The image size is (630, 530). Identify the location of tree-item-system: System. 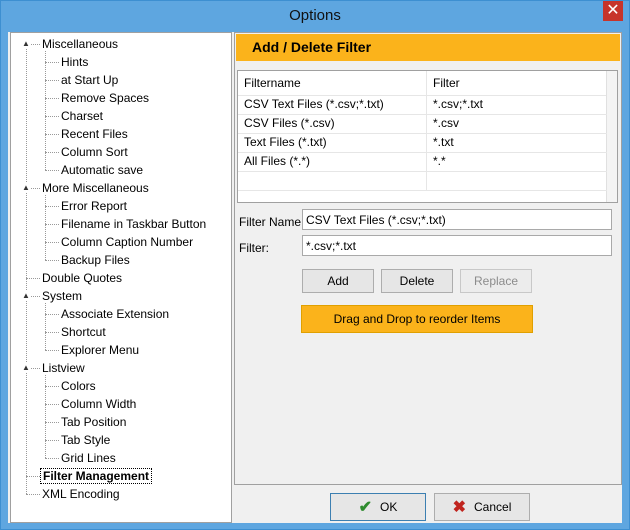
(62, 296).